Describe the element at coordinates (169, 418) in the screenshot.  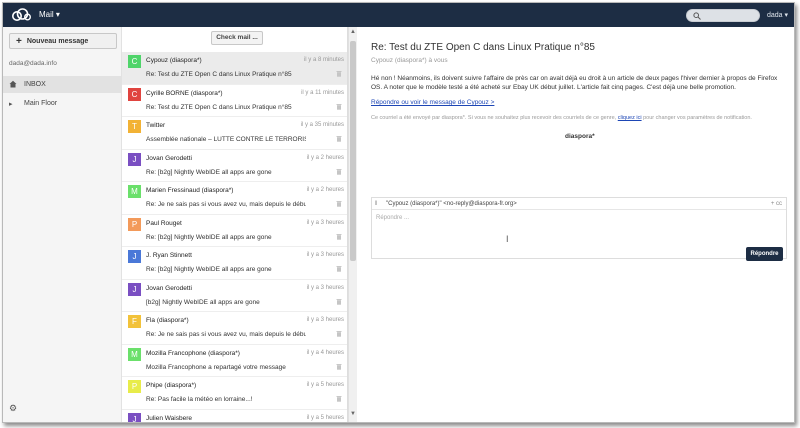
I see `message-sender: Julien Waisbere` at that location.